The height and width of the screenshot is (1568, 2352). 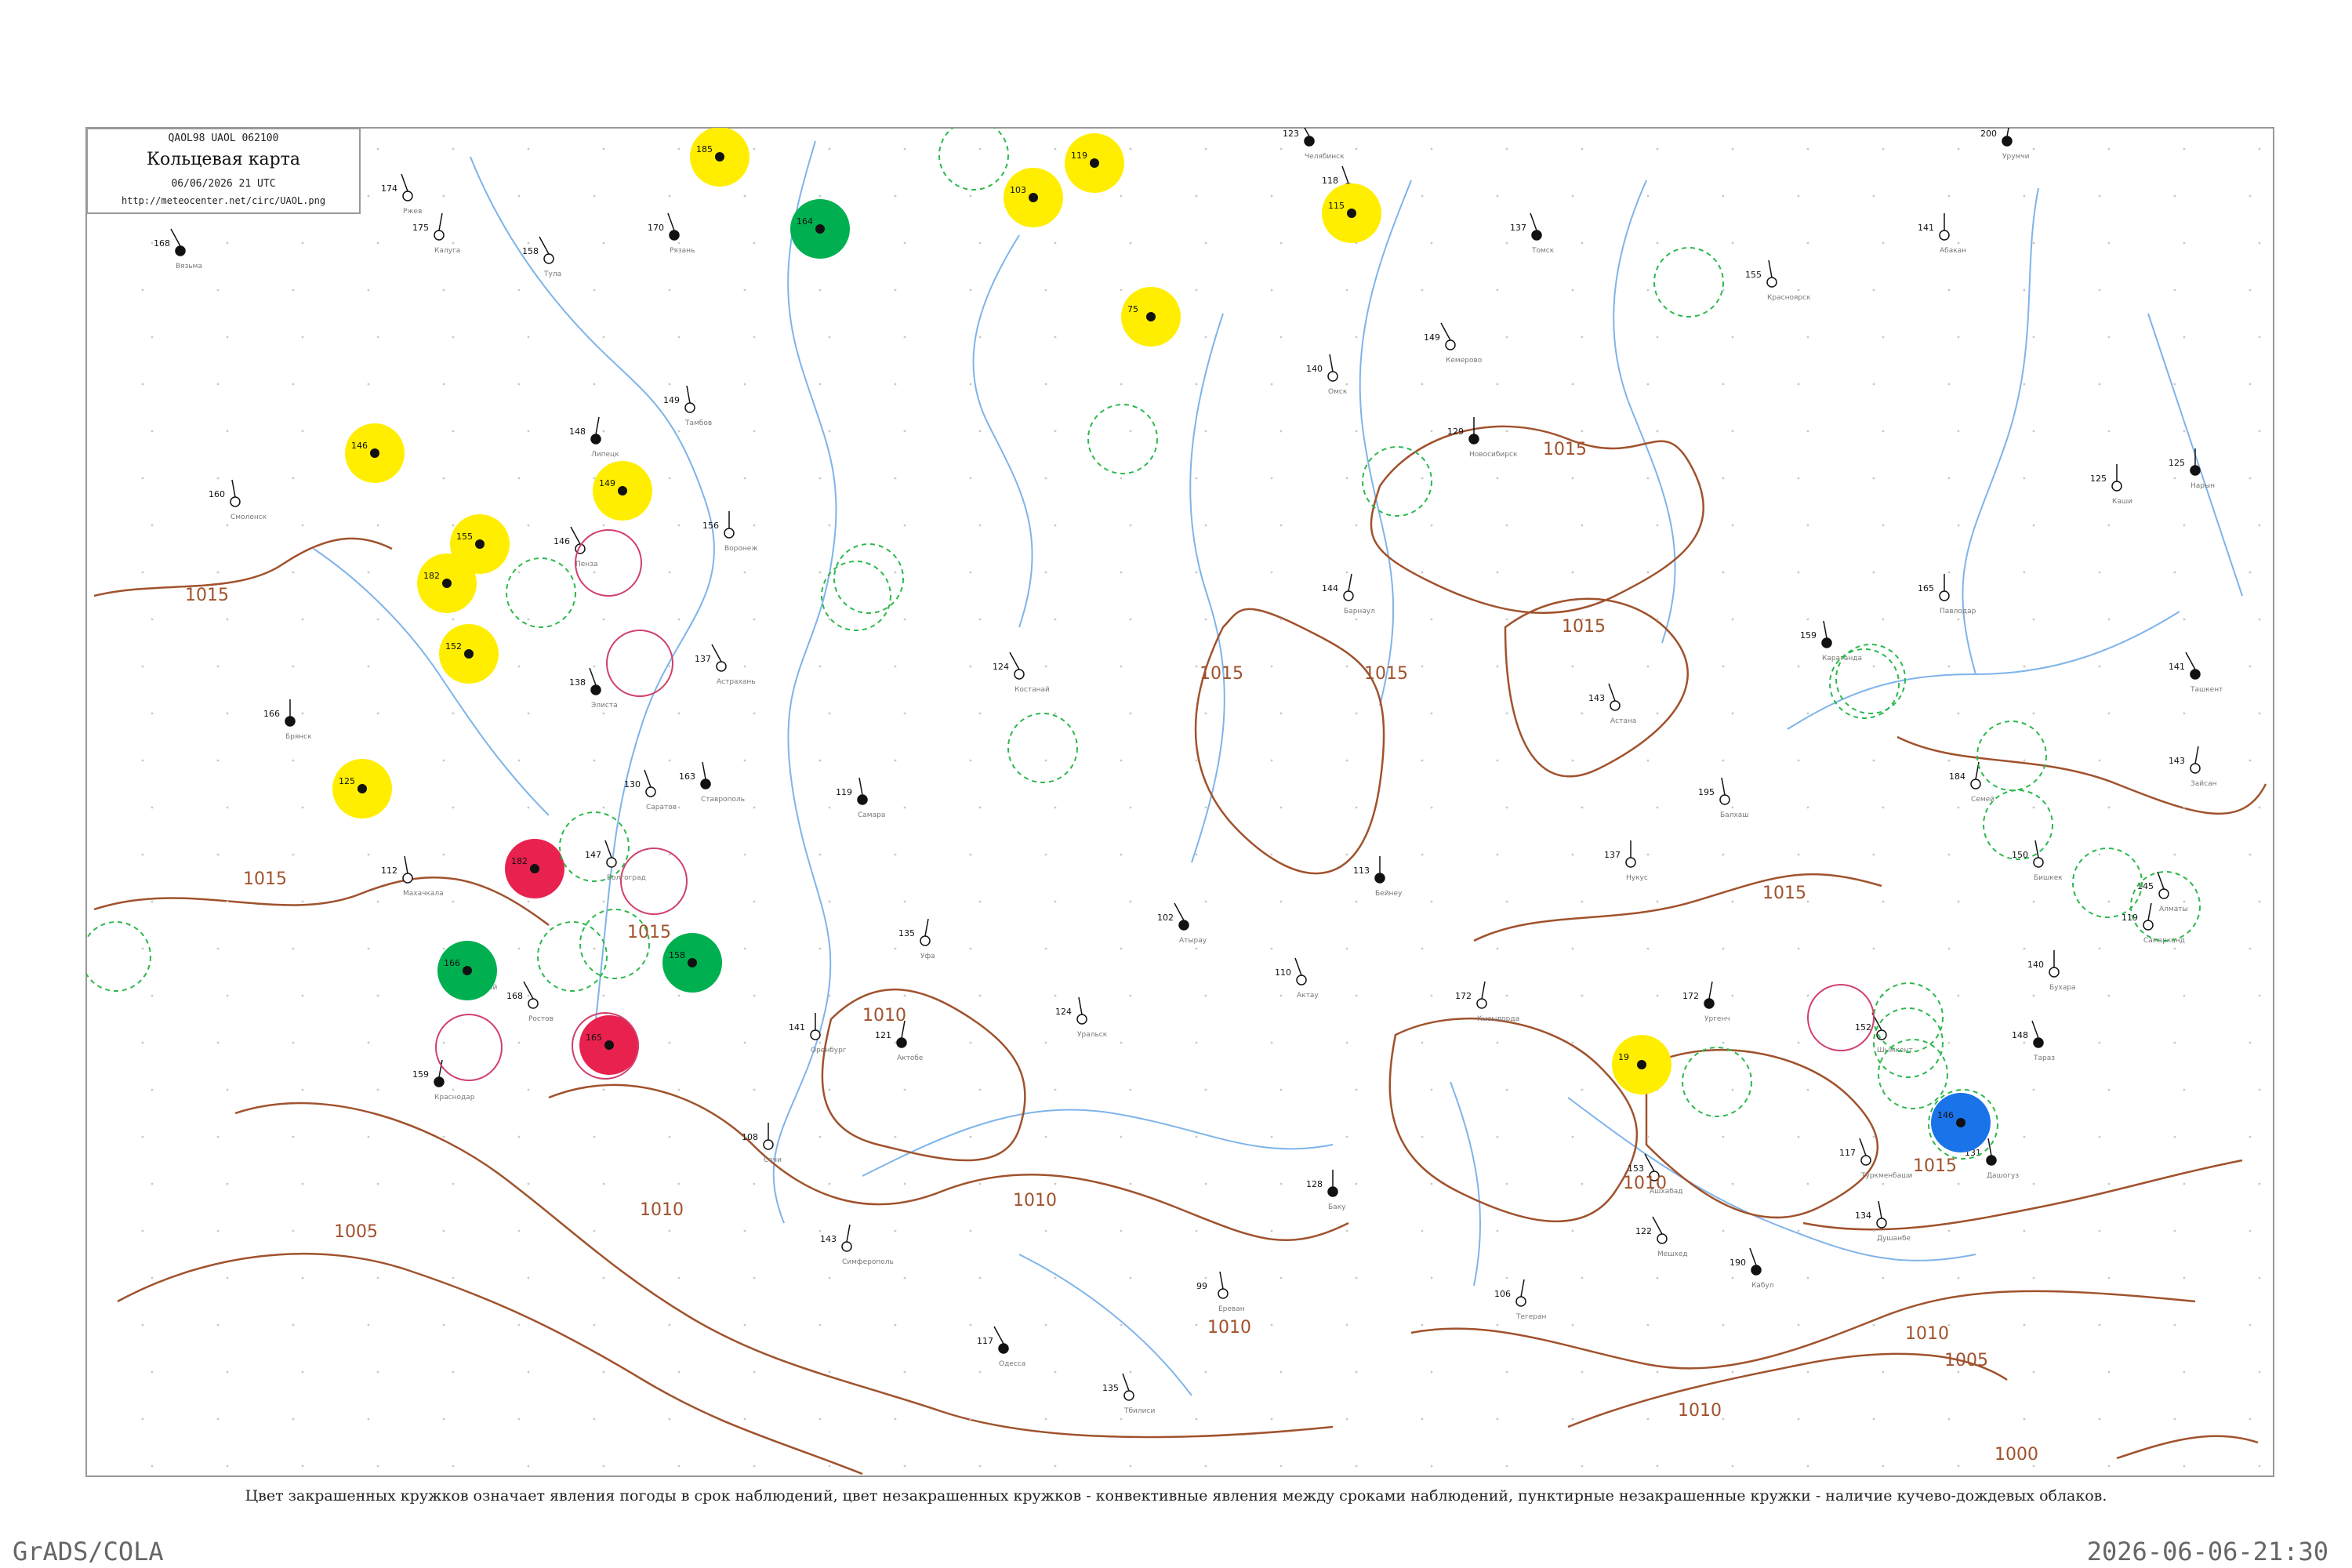 I want to click on station-name: Красноярск, so click(x=1789, y=298).